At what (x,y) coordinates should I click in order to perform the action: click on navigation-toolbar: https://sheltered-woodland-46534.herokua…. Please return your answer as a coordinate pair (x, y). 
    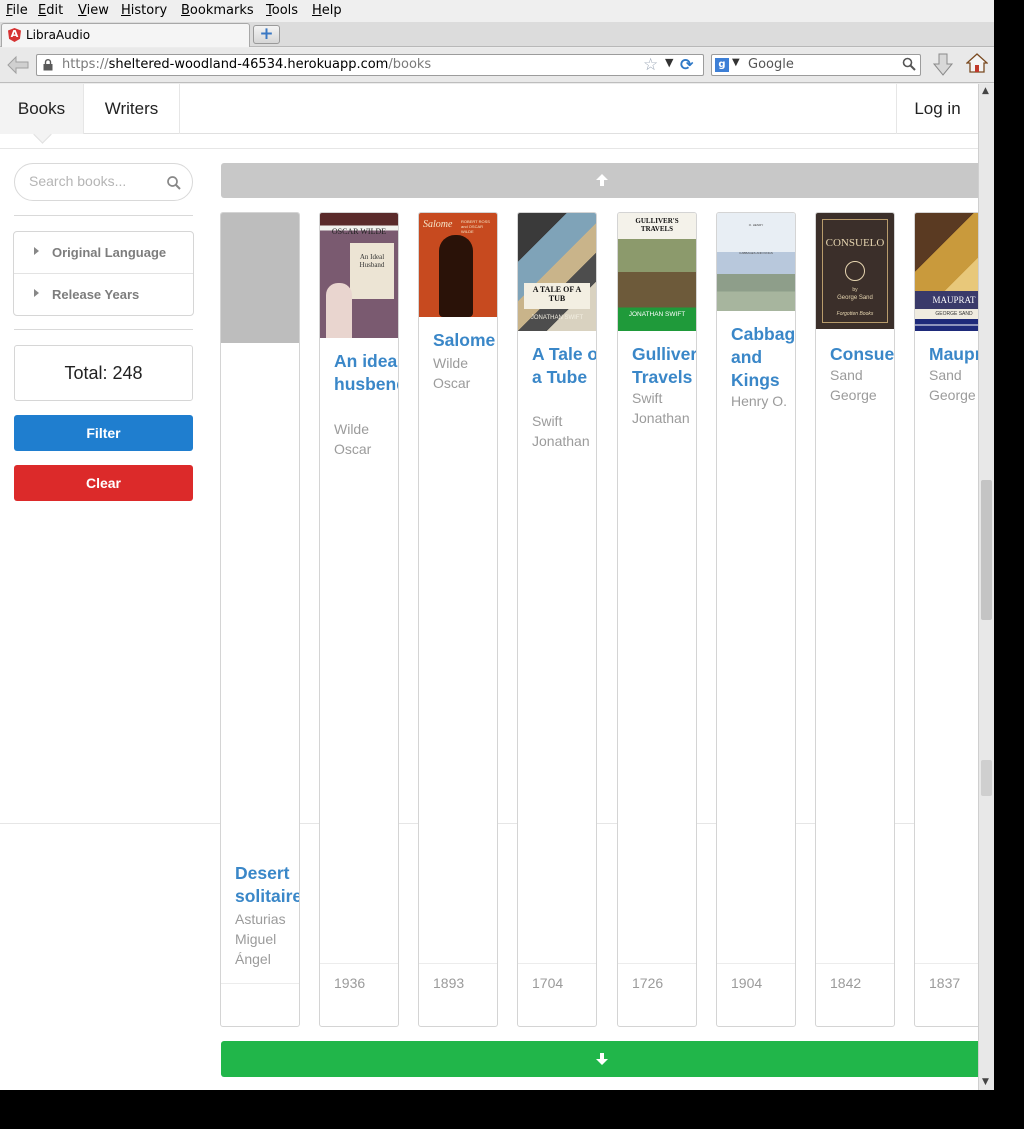
    Looking at the image, I should click on (497, 65).